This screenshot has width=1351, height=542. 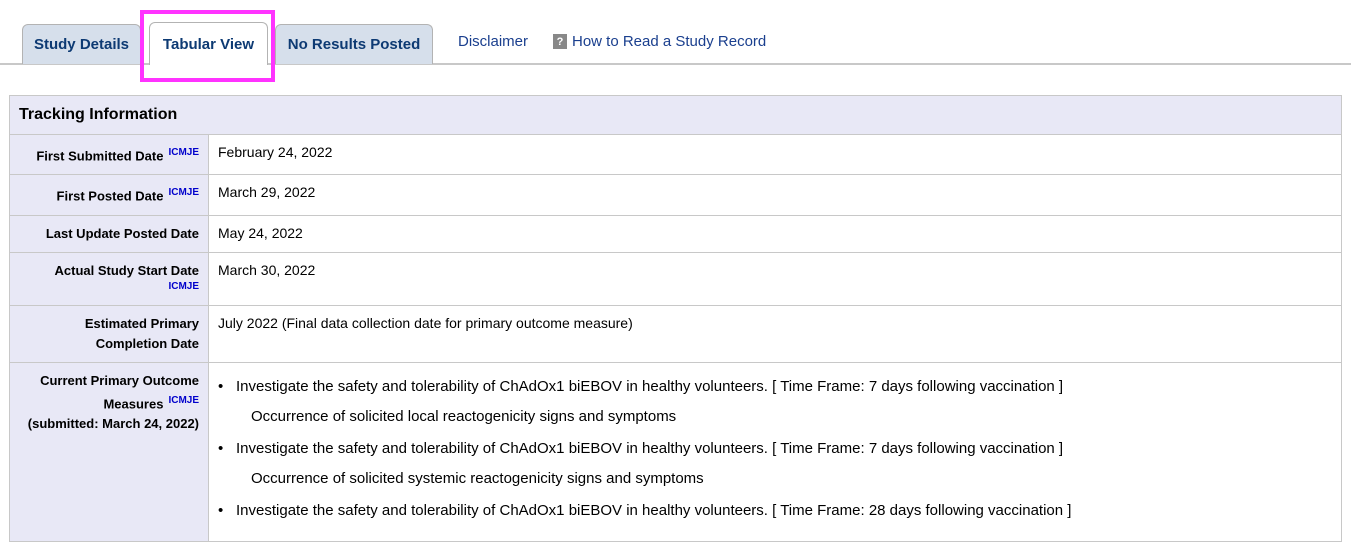 I want to click on row-value: May 24, 2022, so click(x=775, y=233).